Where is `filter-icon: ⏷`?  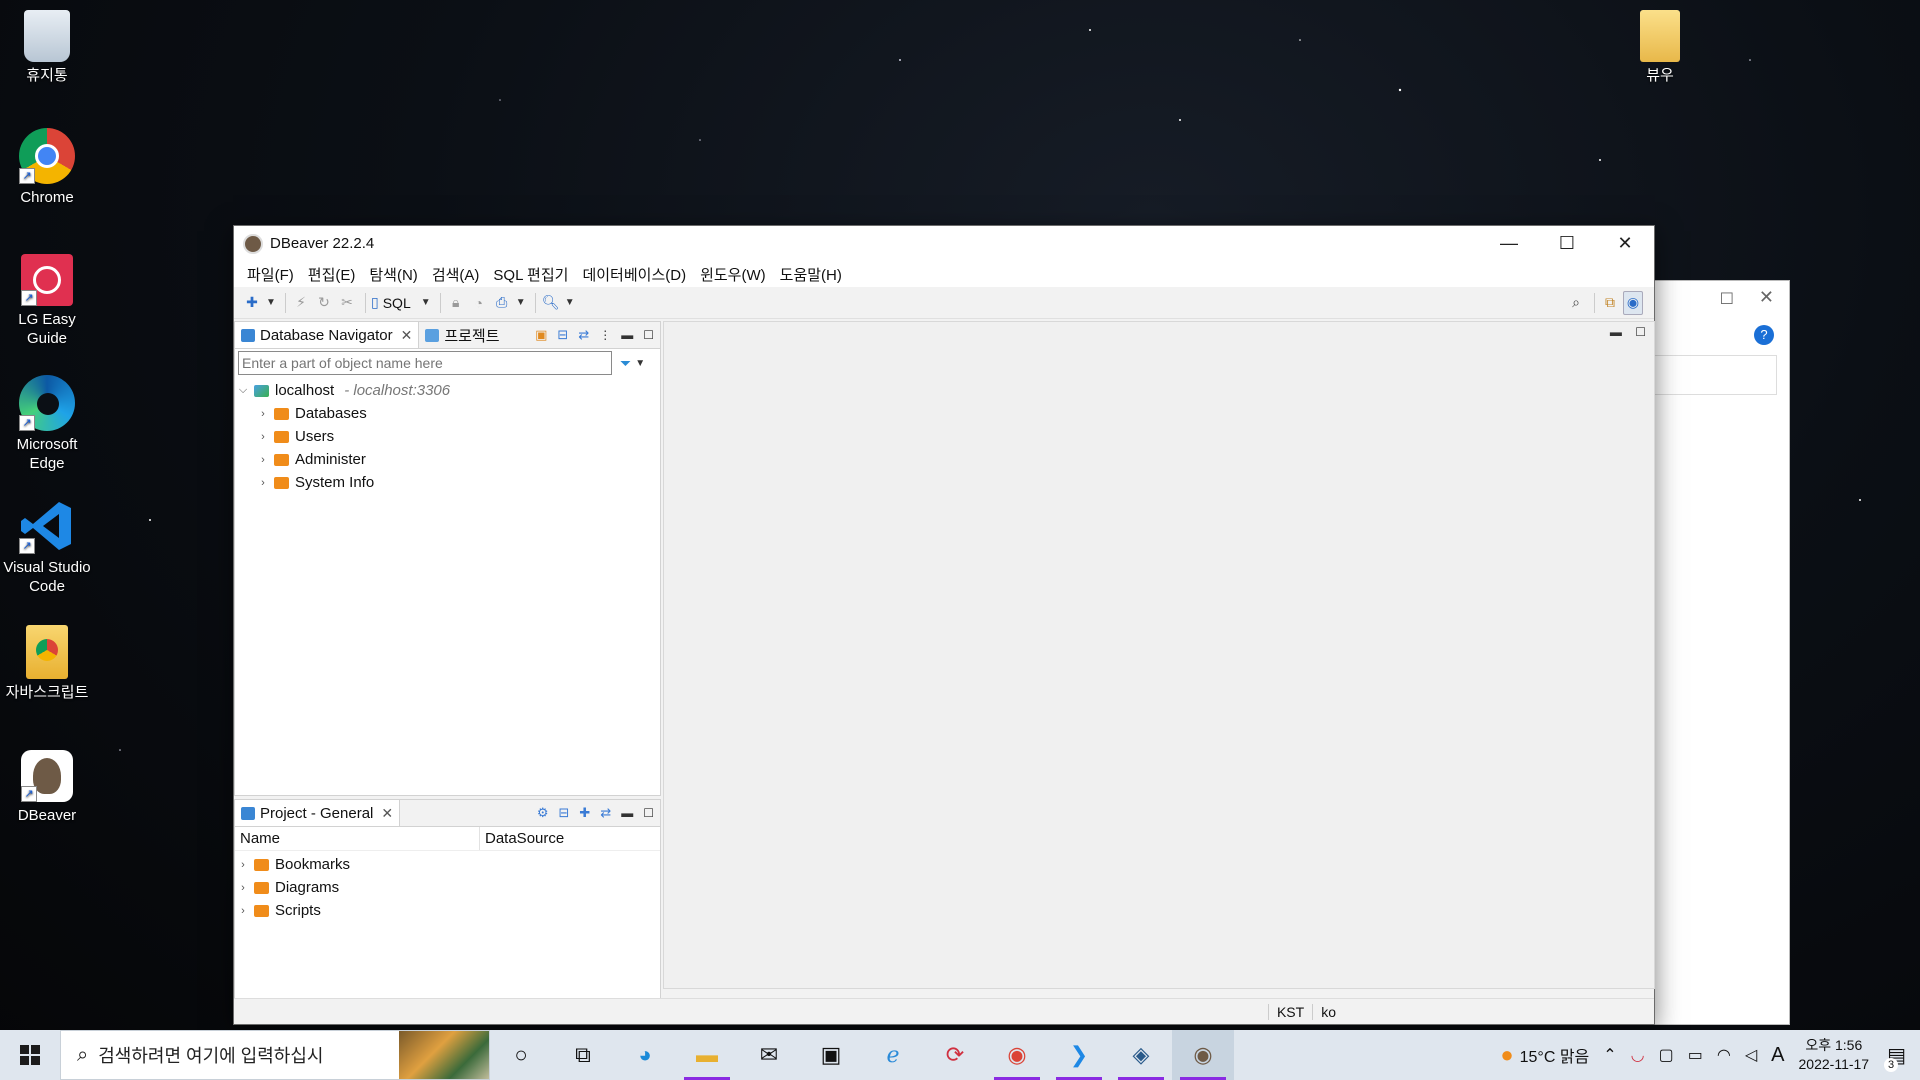
filter-icon: ⏷ is located at coordinates (625, 363).